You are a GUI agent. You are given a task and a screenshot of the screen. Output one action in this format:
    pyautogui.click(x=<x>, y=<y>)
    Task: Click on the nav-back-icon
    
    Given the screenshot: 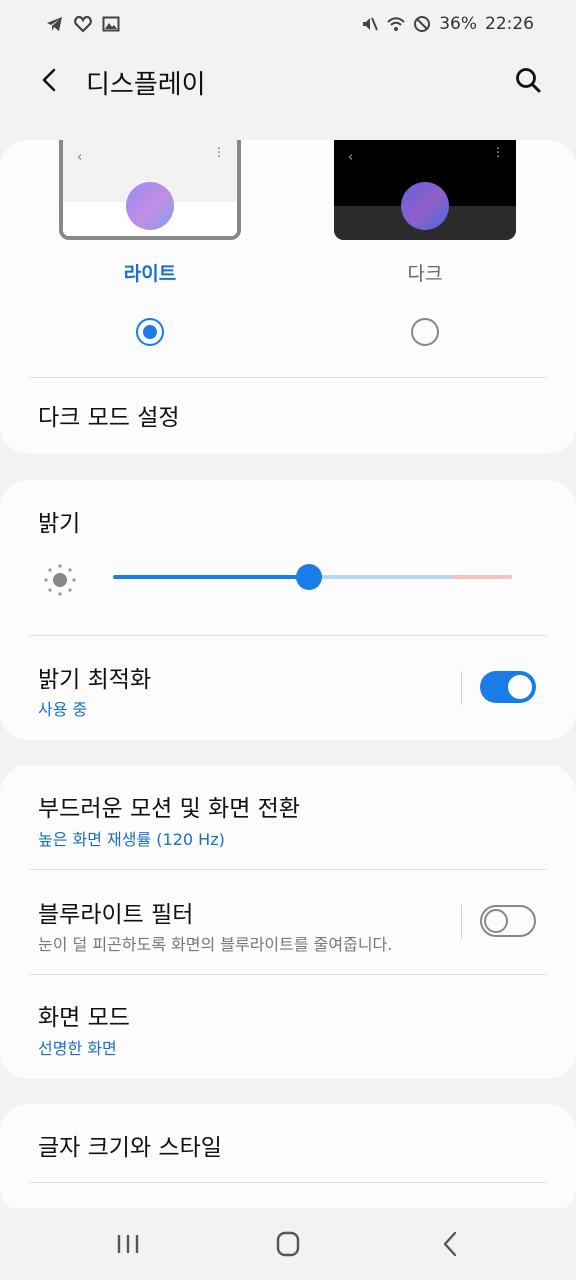 What is the action you would take?
    pyautogui.click(x=451, y=1244)
    